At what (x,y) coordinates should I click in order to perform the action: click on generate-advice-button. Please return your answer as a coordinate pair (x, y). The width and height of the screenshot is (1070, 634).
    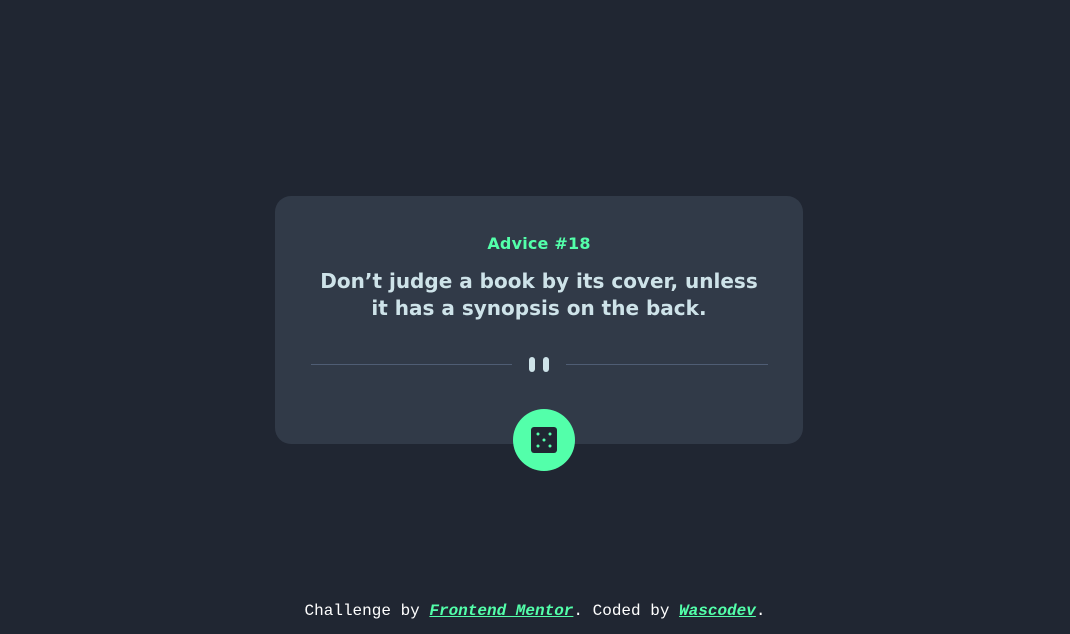
    Looking at the image, I should click on (544, 440).